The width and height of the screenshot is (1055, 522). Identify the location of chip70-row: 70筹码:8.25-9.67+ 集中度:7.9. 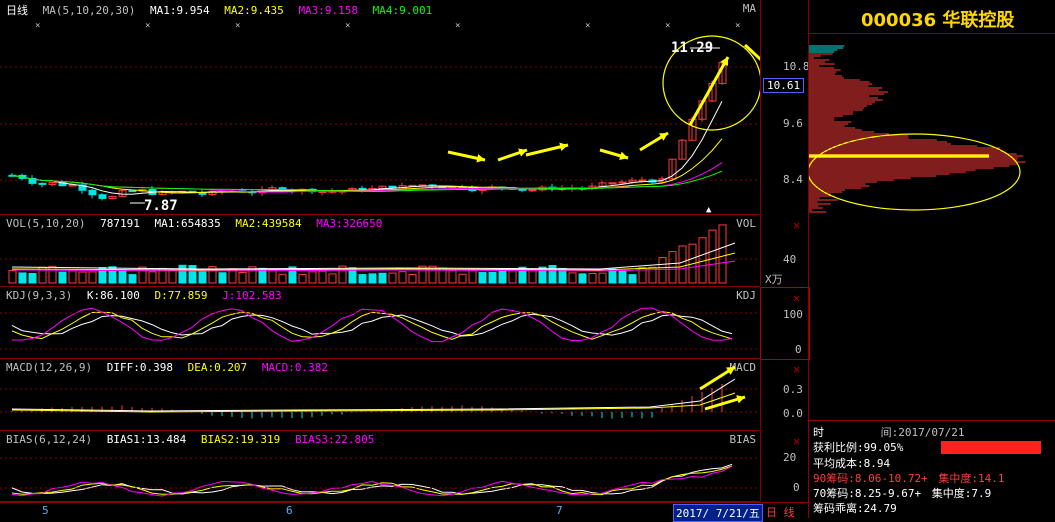
(902, 493).